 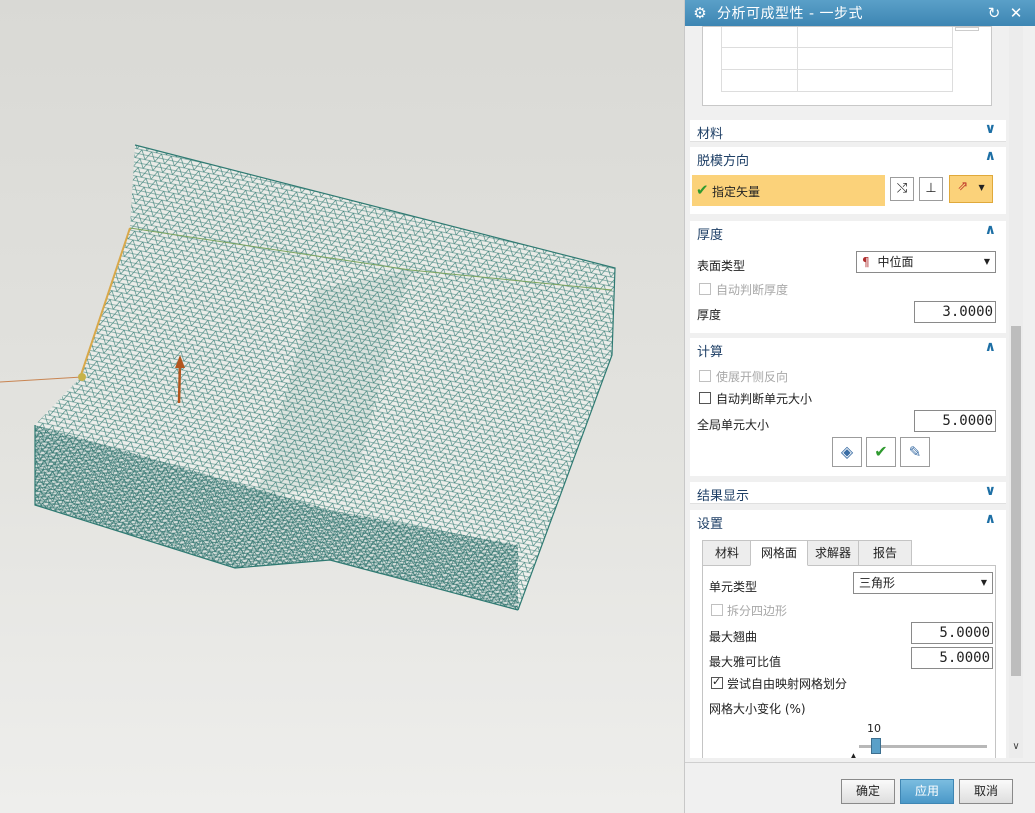 What do you see at coordinates (915, 452) in the screenshot?
I see `report-button: ✎` at bounding box center [915, 452].